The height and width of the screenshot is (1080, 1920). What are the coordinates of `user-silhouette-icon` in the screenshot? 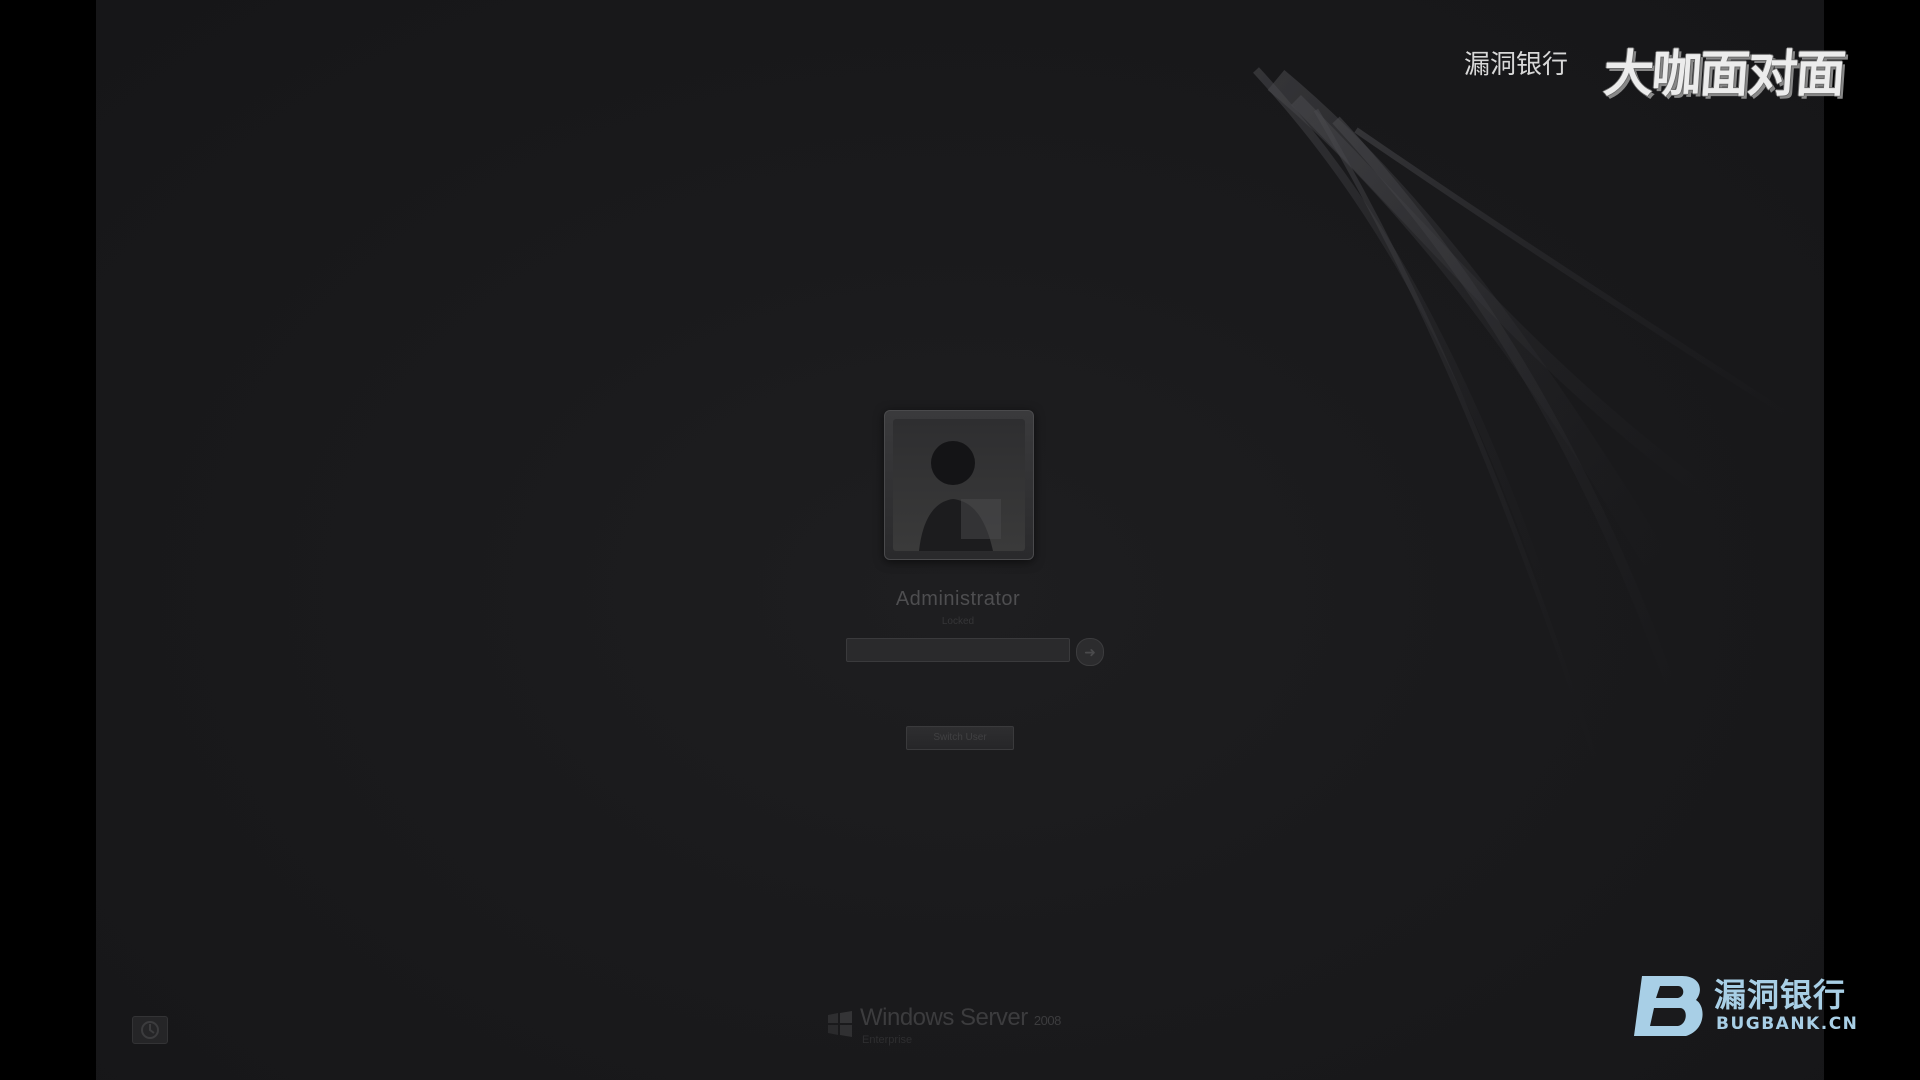 It's located at (959, 485).